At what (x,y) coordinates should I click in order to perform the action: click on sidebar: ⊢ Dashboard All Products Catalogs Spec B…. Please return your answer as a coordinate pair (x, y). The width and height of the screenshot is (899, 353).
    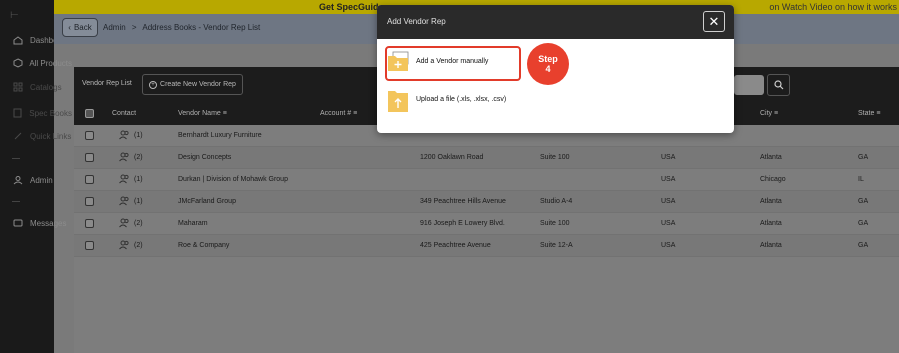
    Looking at the image, I should click on (36, 176).